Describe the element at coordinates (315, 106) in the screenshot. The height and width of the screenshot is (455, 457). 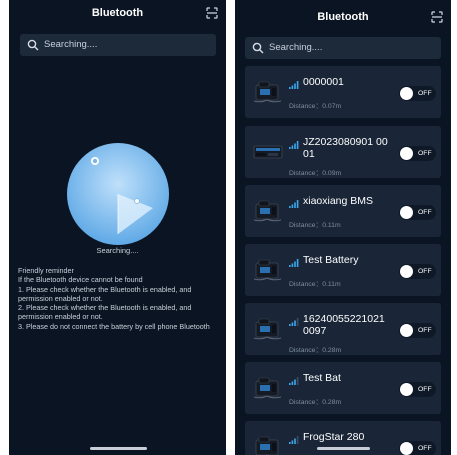
I see `device-distance: Distance：0.07m` at that location.